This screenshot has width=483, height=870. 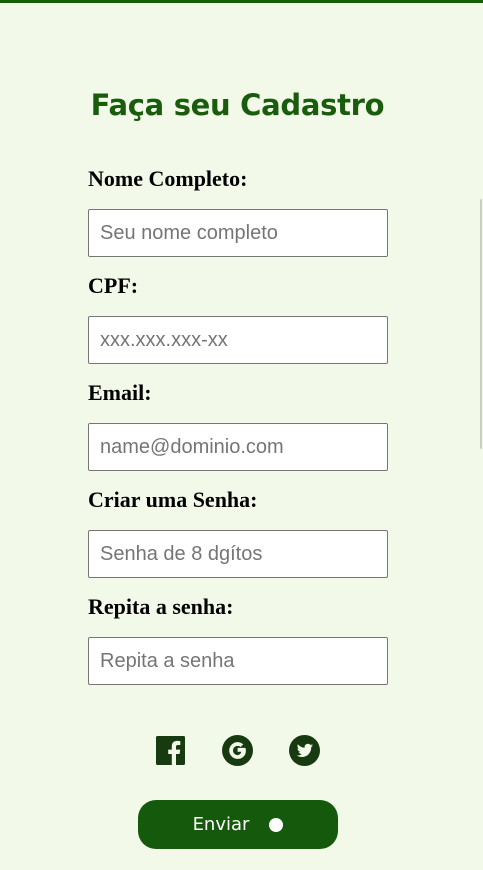 I want to click on repeat-password-input, so click(x=238, y=661).